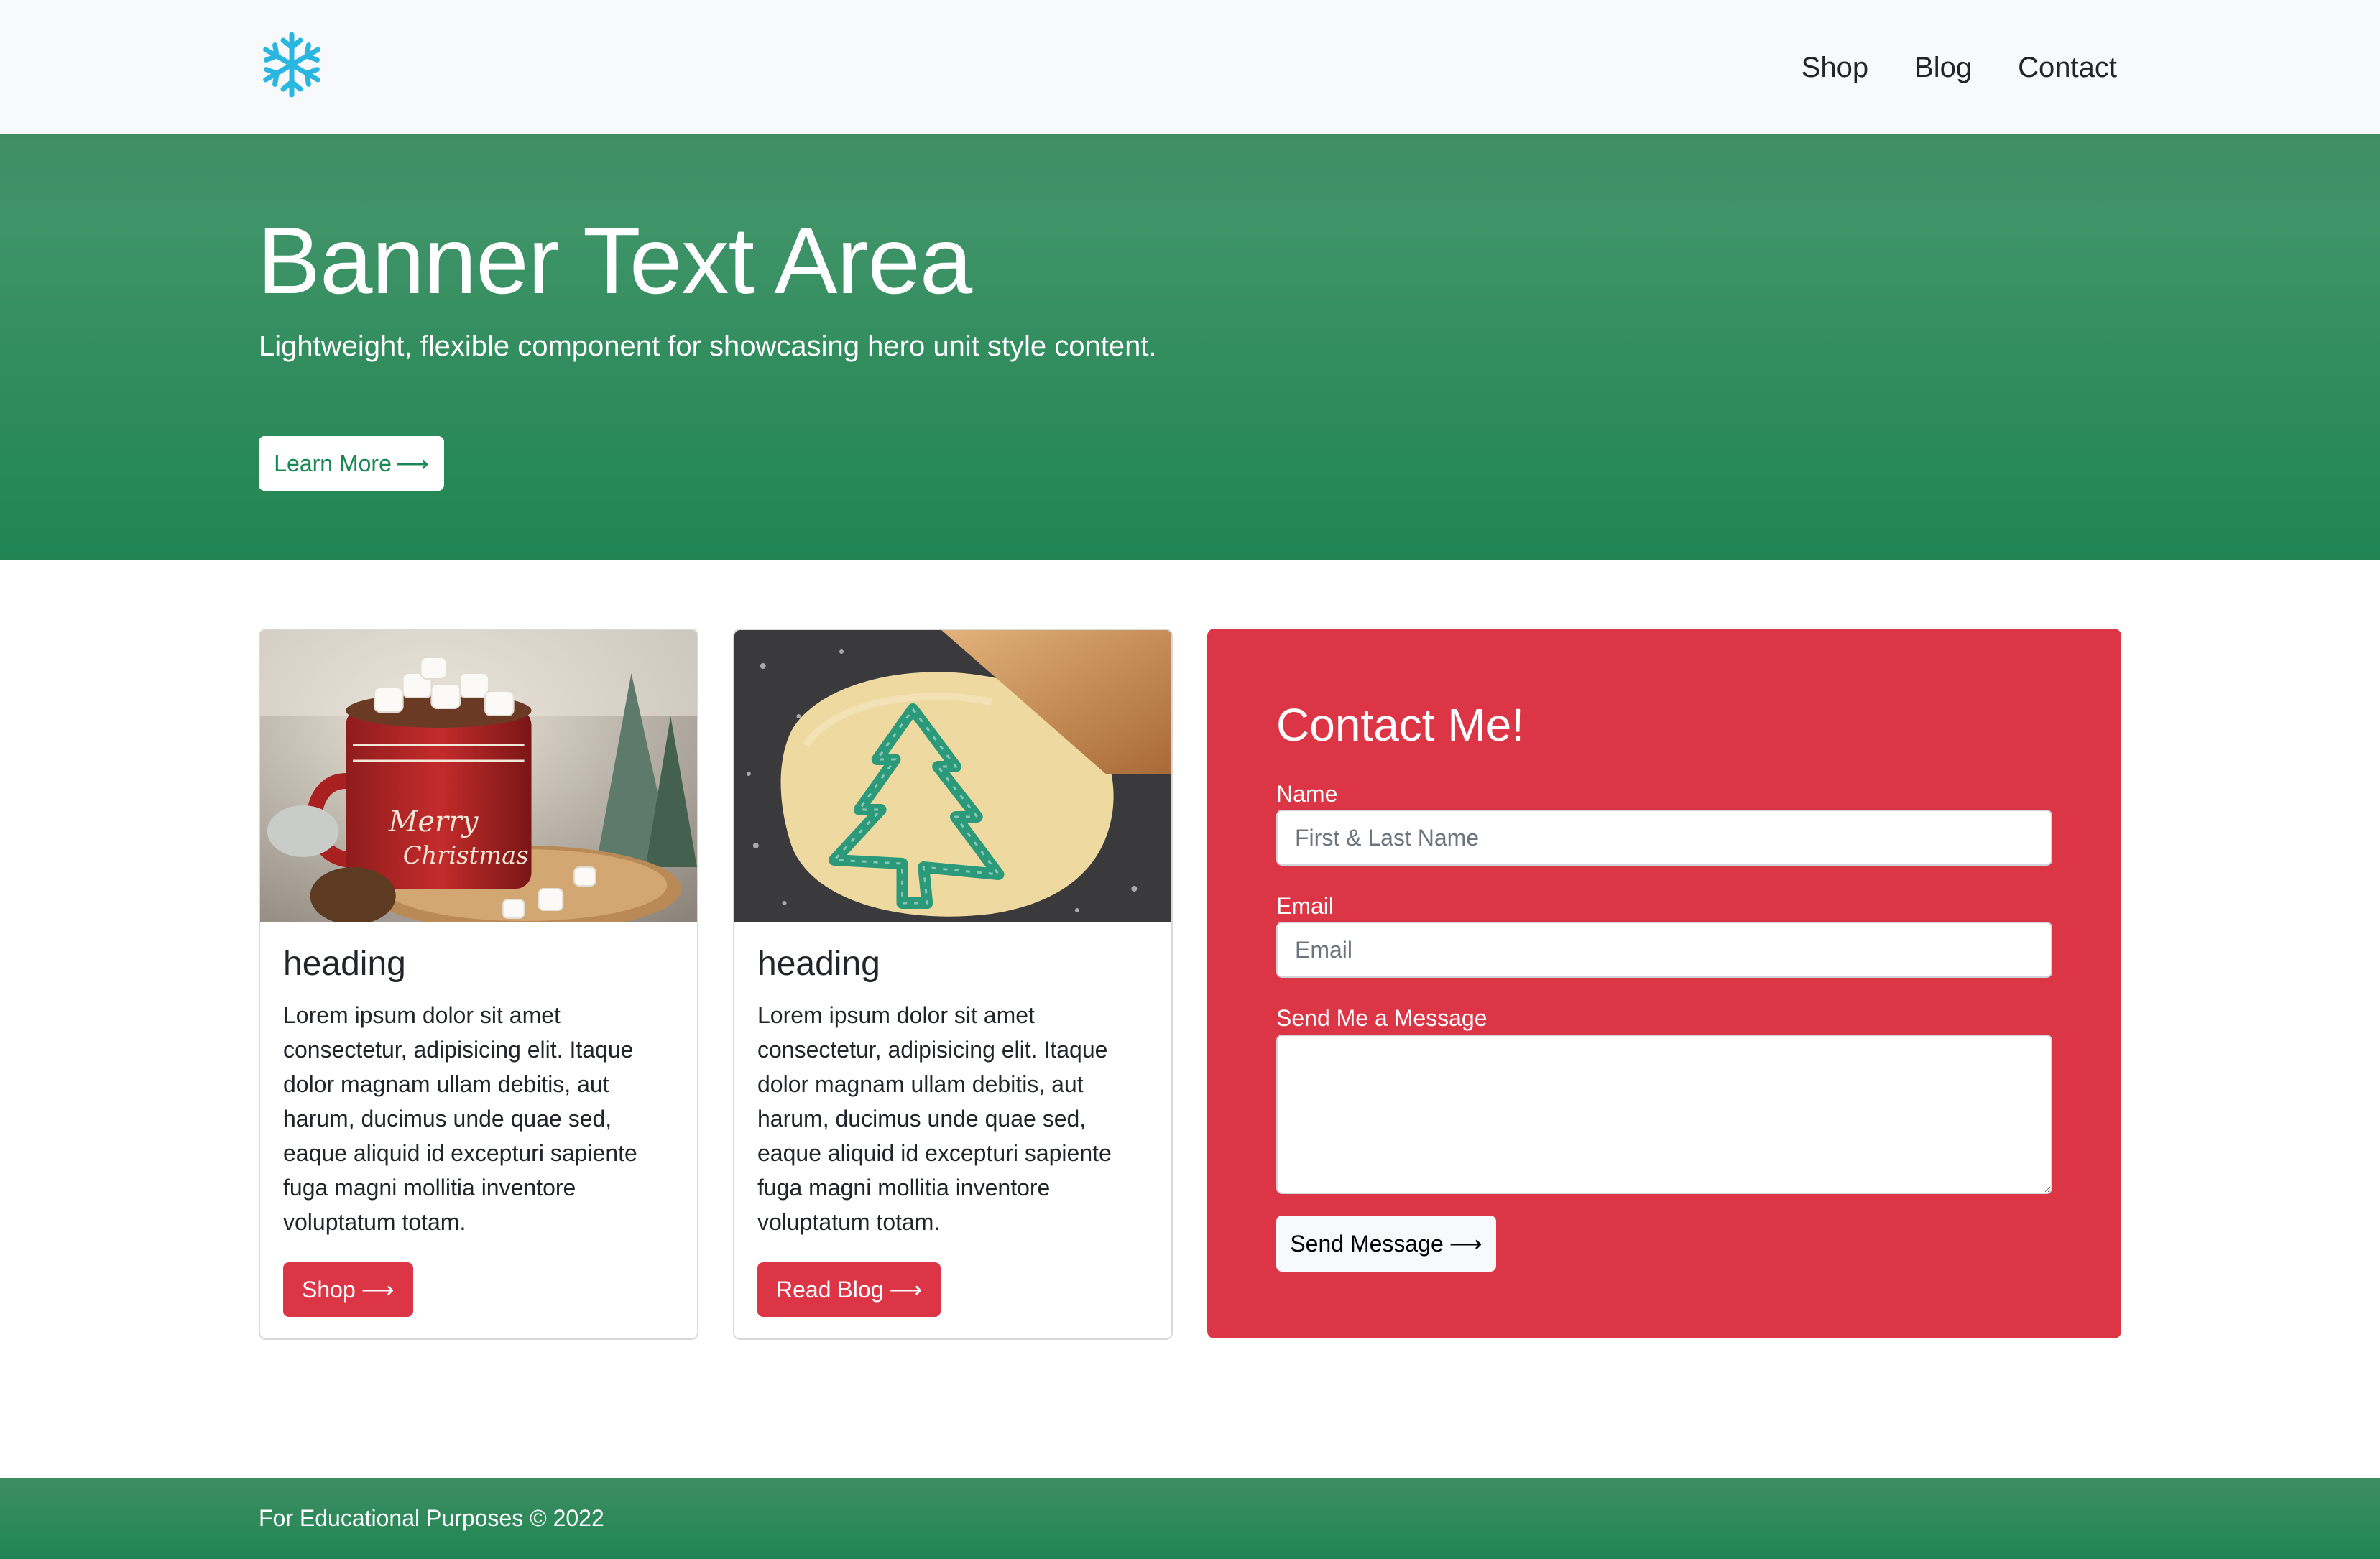 The height and width of the screenshot is (1559, 2380). What do you see at coordinates (478, 776) in the screenshot?
I see `hot-cocoa-mug-image: Merry Christmas` at bounding box center [478, 776].